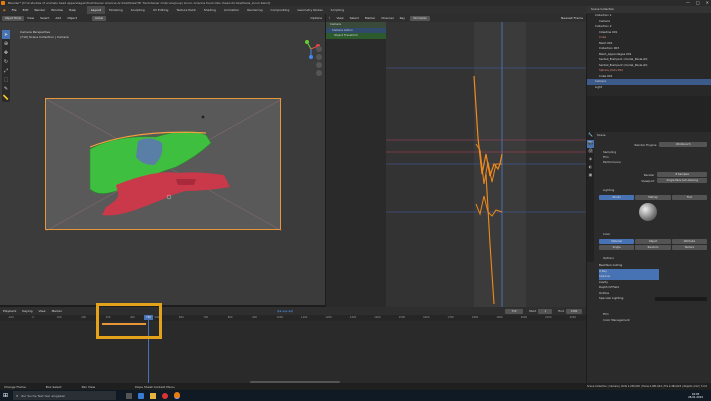 The width and height of the screenshot is (711, 401). What do you see at coordinates (617, 247) in the screenshot?
I see `color-single: Single` at bounding box center [617, 247].